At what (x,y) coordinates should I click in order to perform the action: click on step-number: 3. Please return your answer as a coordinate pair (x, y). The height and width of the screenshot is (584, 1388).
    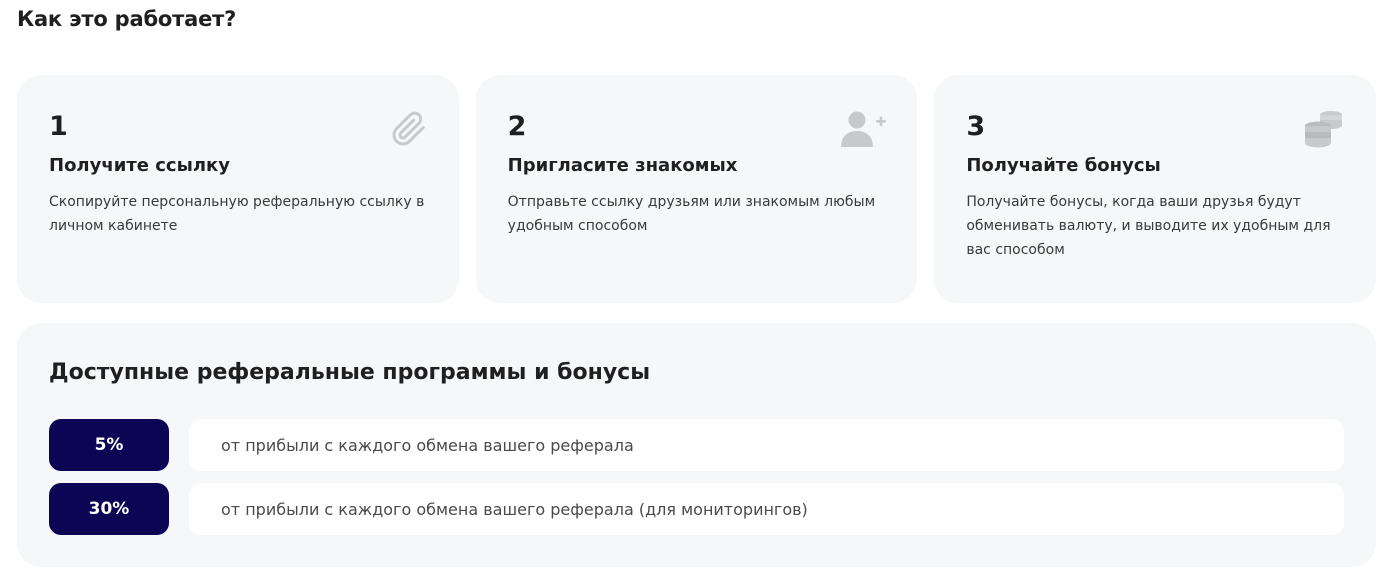
    Looking at the image, I should click on (976, 126).